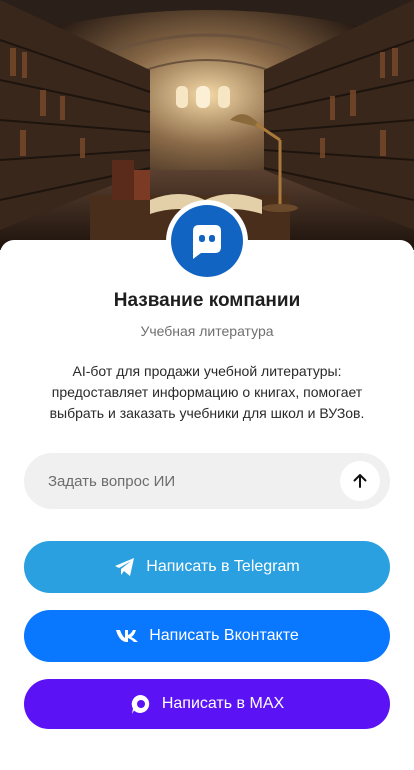 The image size is (414, 770). I want to click on company-category: Учебная литература, so click(207, 331).